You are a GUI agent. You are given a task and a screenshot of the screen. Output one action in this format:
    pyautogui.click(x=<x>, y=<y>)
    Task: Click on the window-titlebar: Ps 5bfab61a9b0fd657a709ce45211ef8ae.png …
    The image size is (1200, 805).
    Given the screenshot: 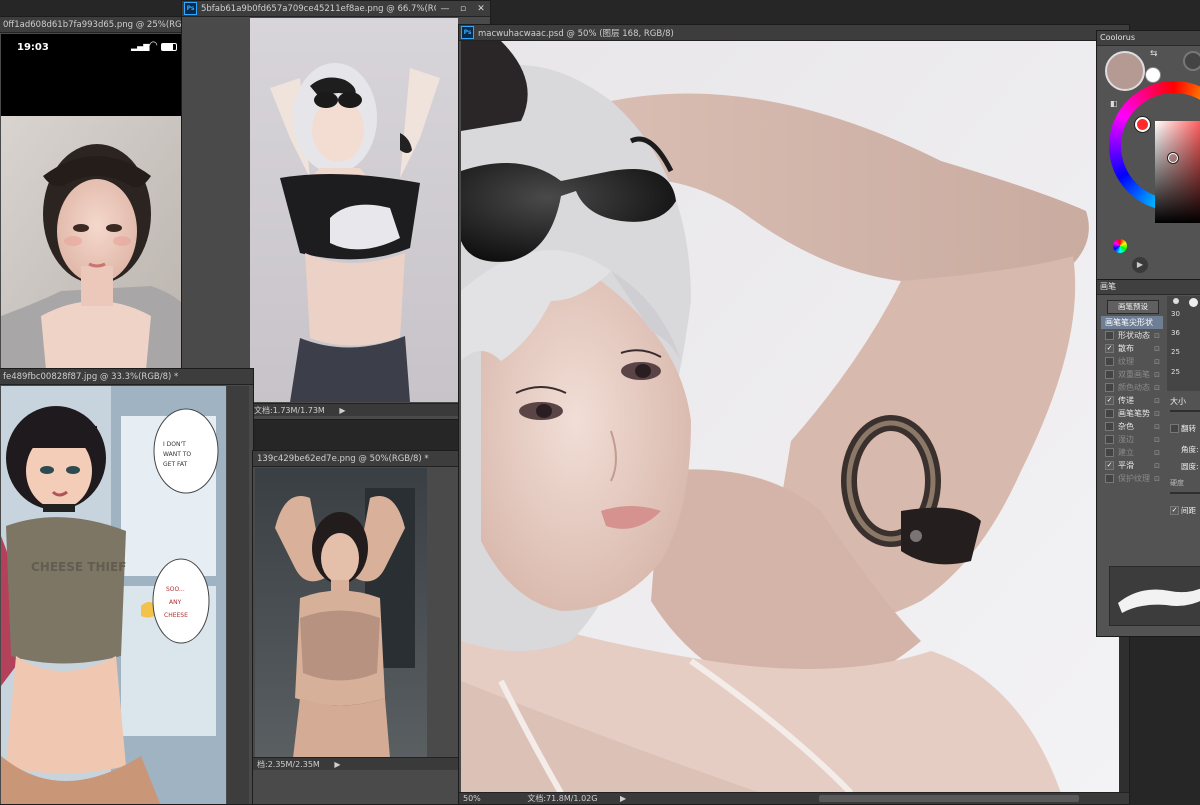 What is the action you would take?
    pyautogui.click(x=336, y=9)
    